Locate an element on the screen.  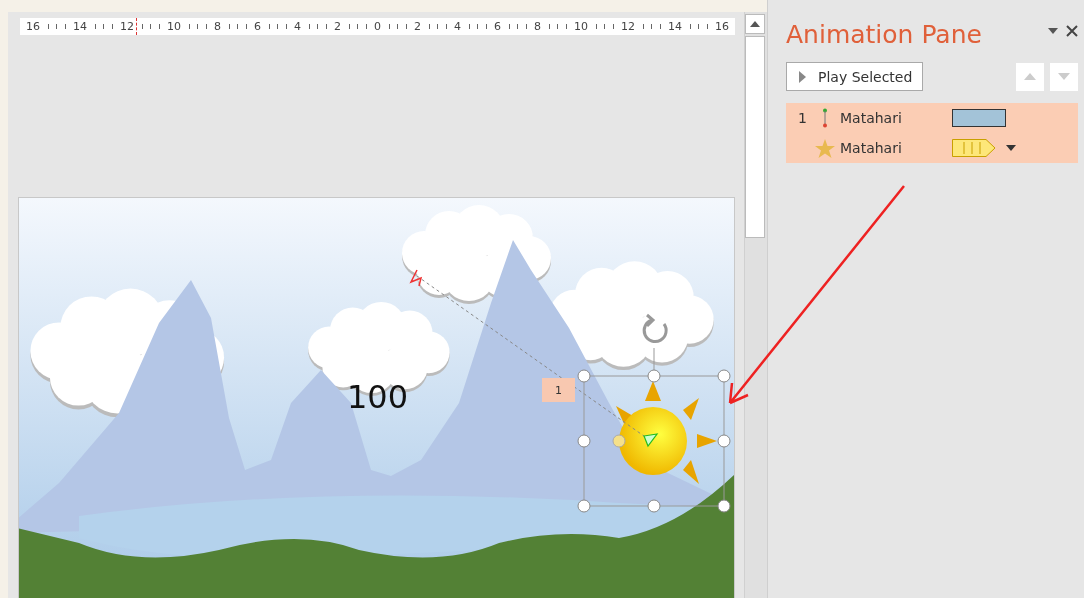
scroll-up-button is located at coordinates (755, 24).